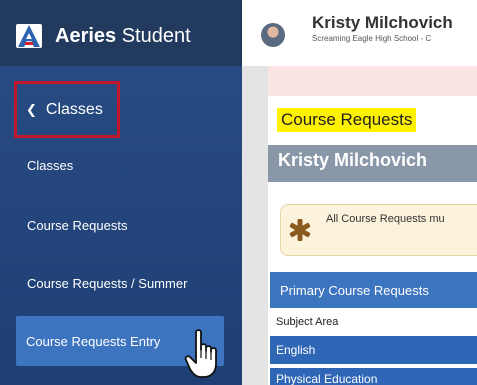 The height and width of the screenshot is (385, 477). What do you see at coordinates (255, 225) in the screenshot?
I see `content-gutter` at bounding box center [255, 225].